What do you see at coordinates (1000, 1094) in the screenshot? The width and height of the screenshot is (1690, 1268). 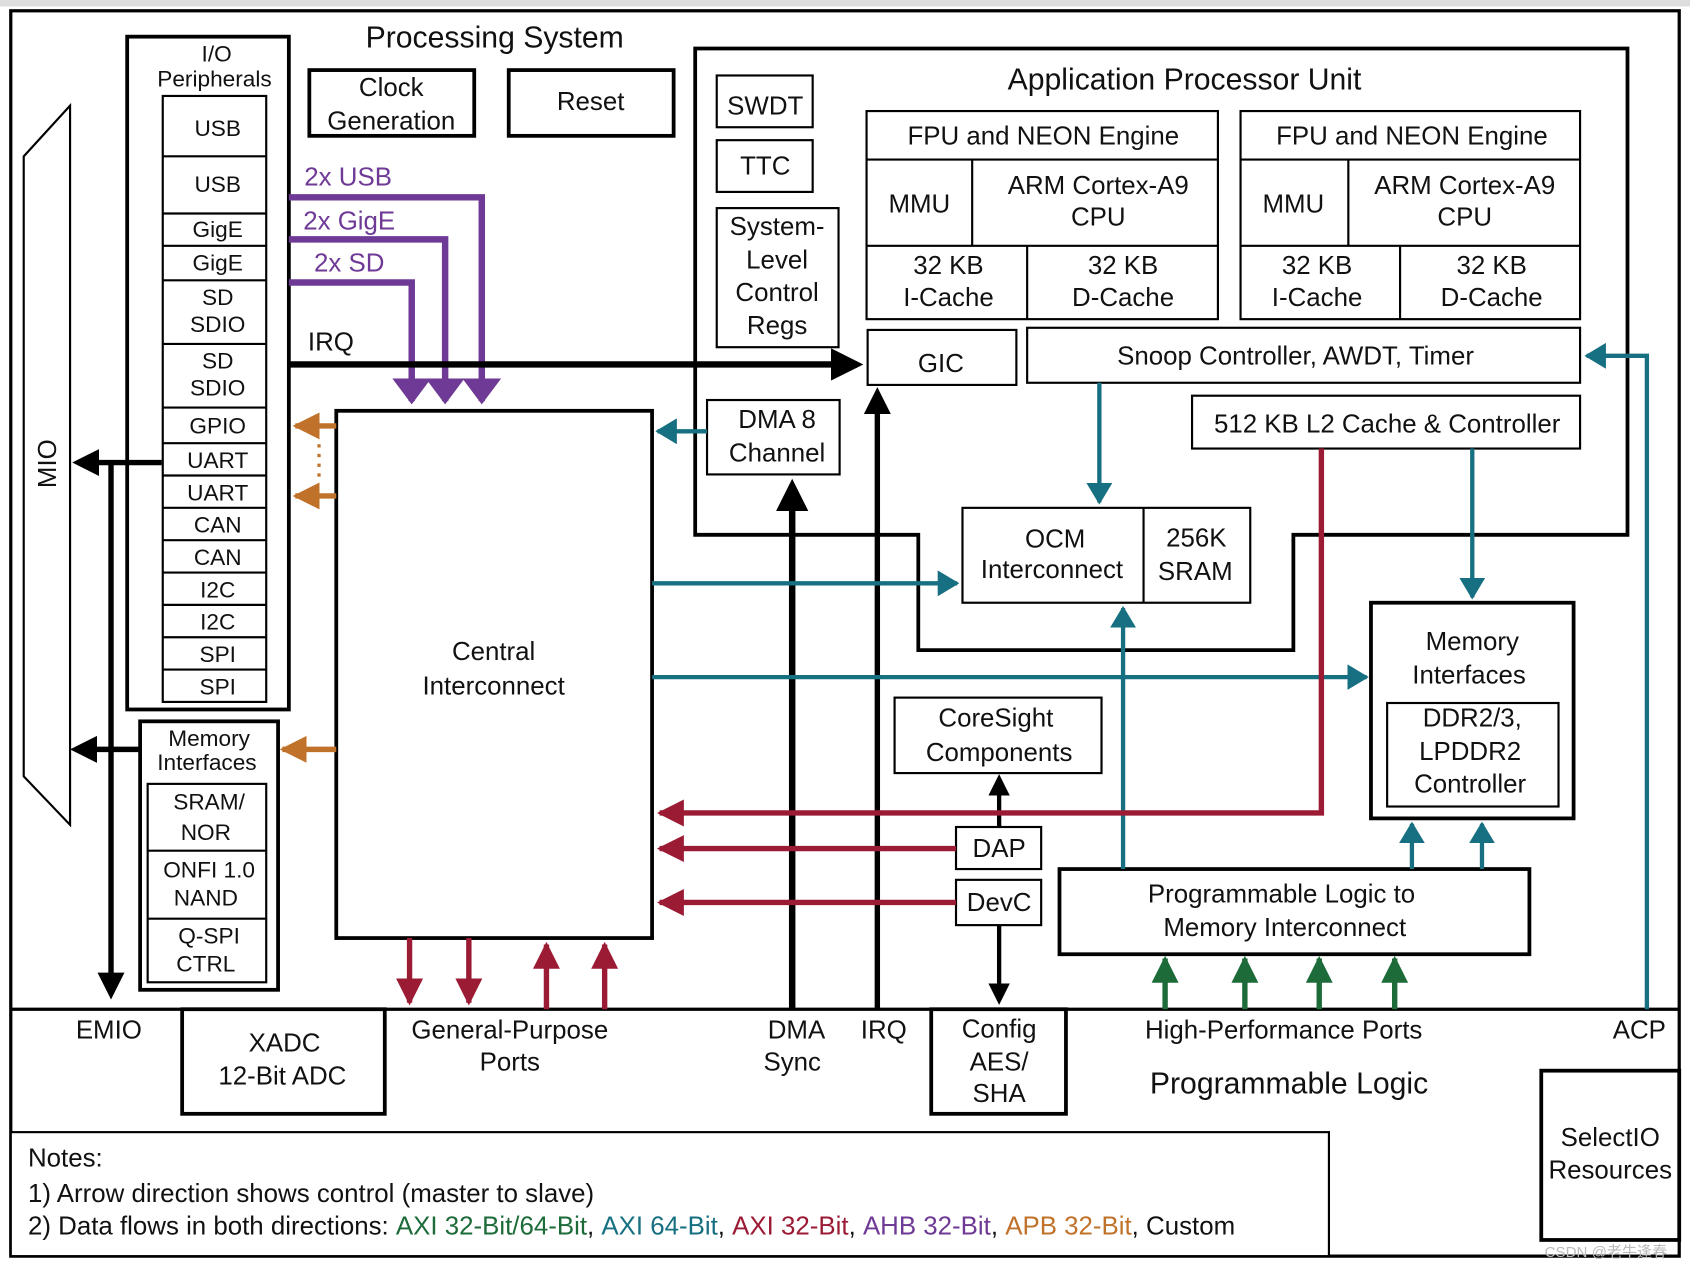 I see `svg-text: SHA` at bounding box center [1000, 1094].